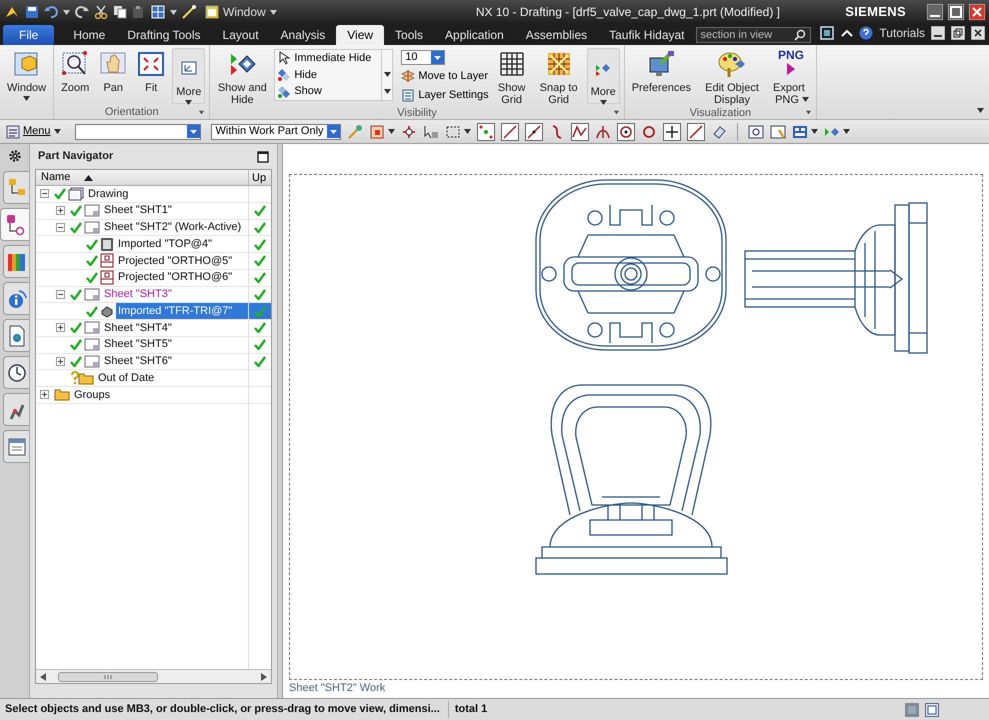 The width and height of the screenshot is (989, 720). I want to click on close-button, so click(978, 33).